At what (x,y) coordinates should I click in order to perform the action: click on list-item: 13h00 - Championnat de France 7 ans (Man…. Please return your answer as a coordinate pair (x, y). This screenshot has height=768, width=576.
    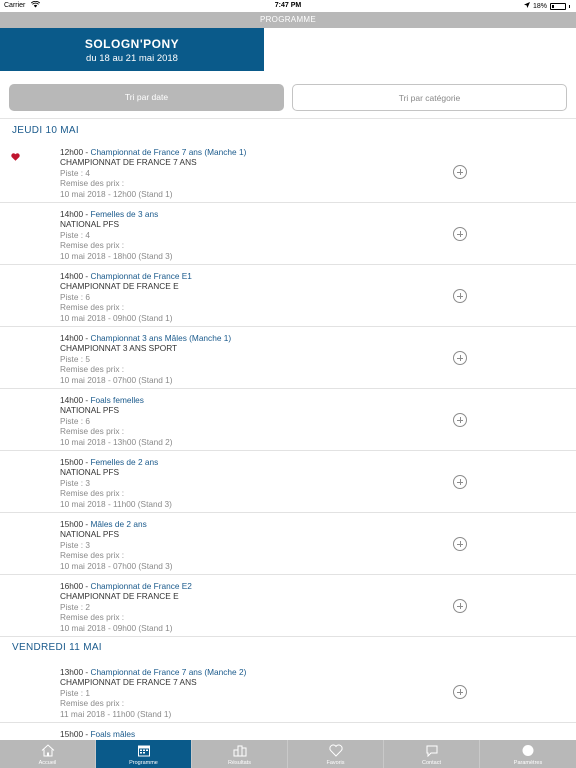
    Looking at the image, I should click on (288, 692).